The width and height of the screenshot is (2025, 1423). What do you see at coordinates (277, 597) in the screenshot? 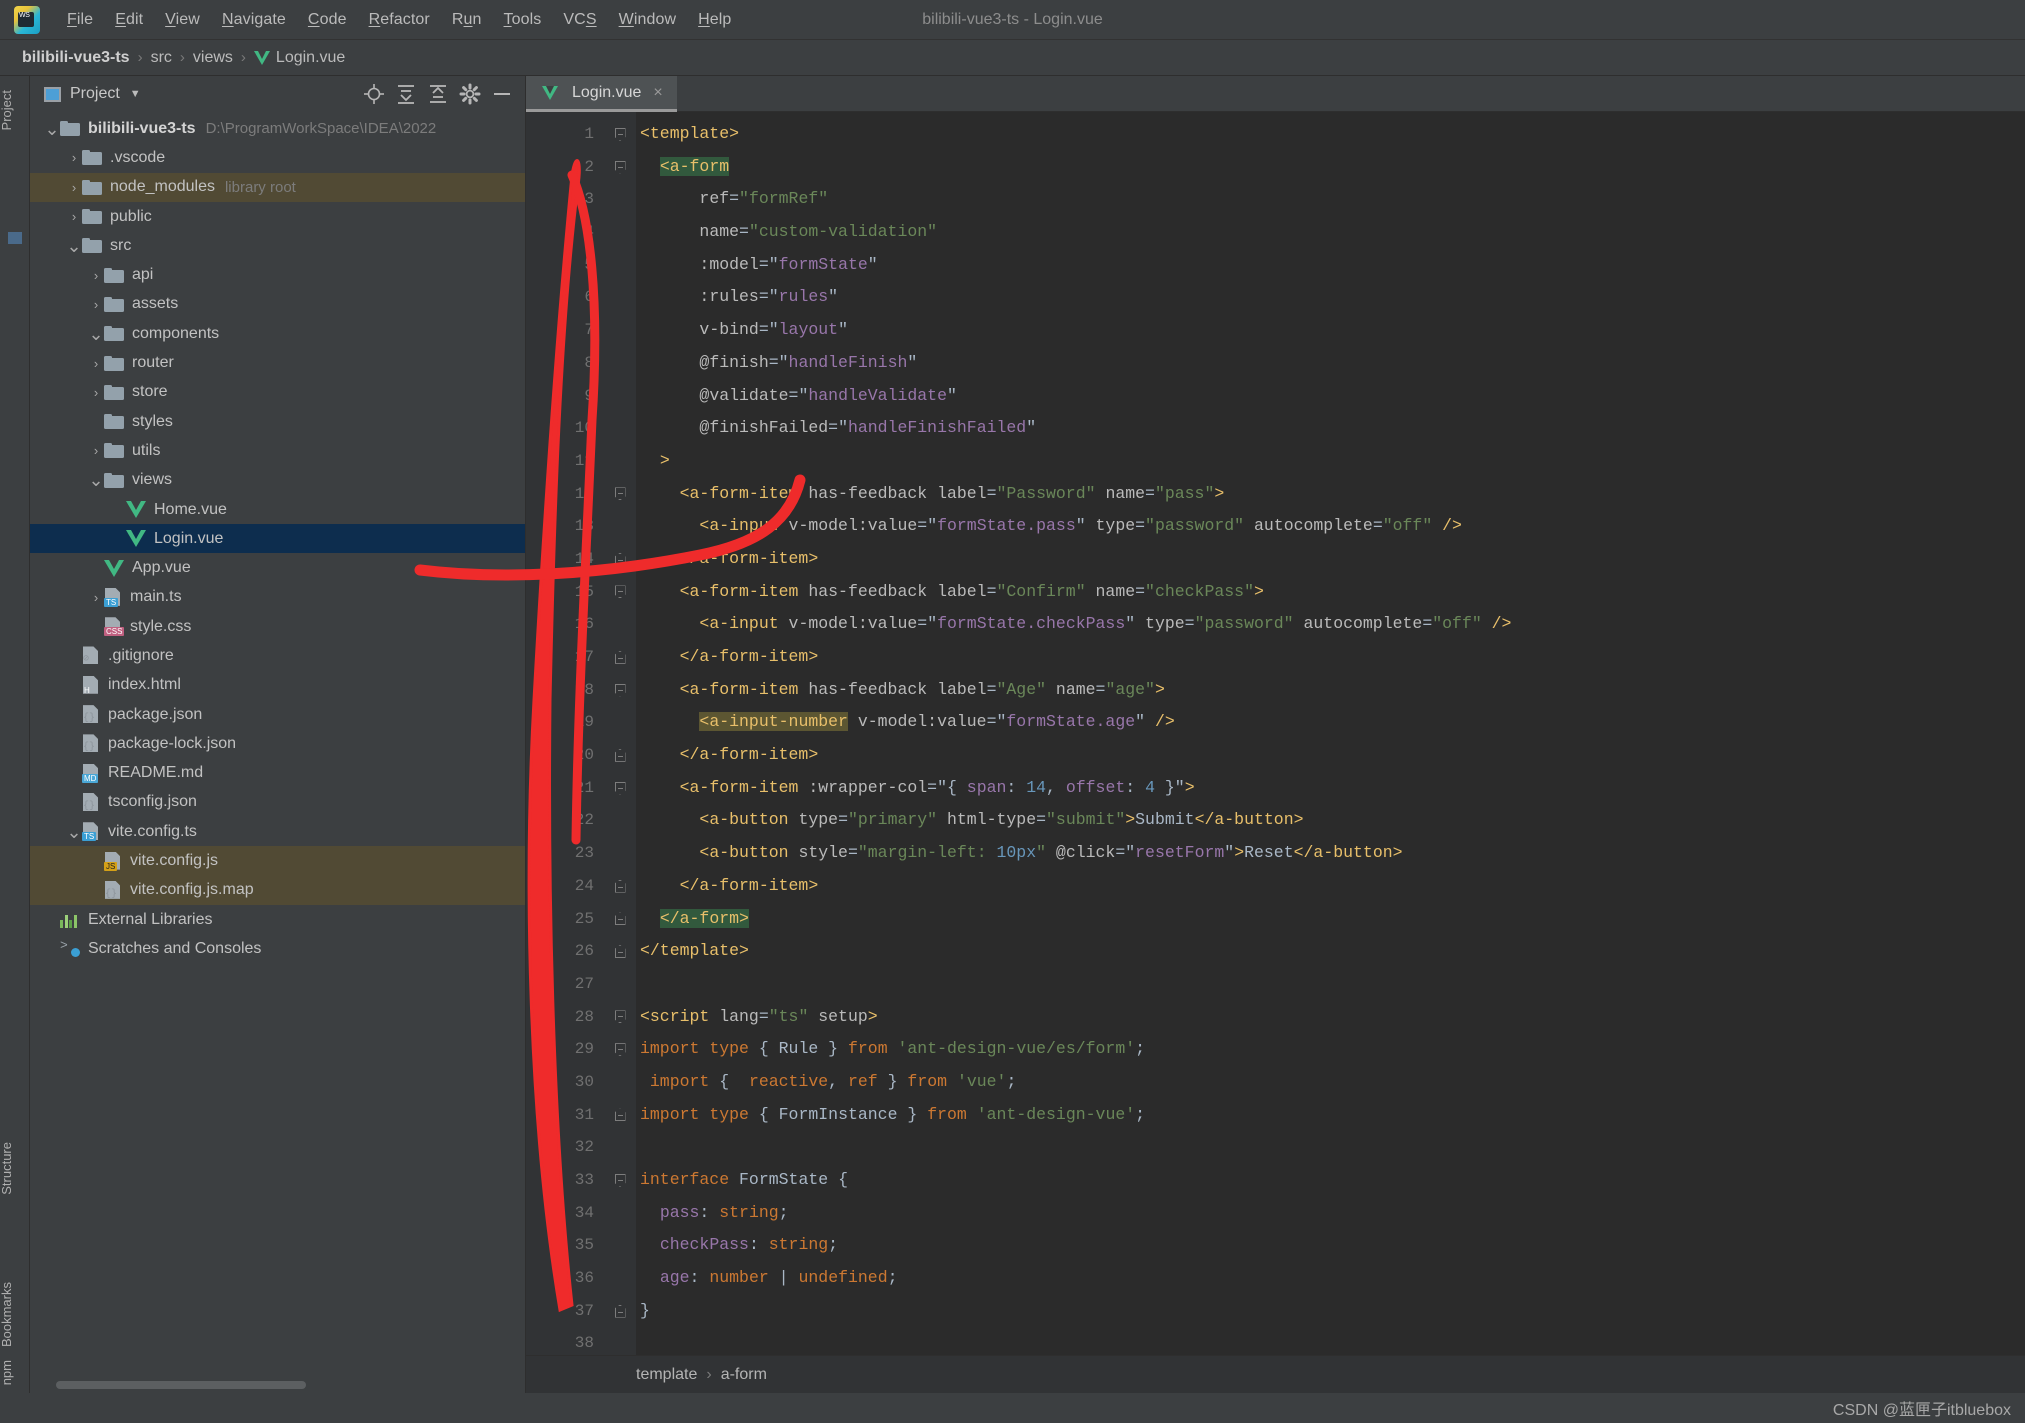
I see `tree-item-main-ts: › TS main.ts` at bounding box center [277, 597].